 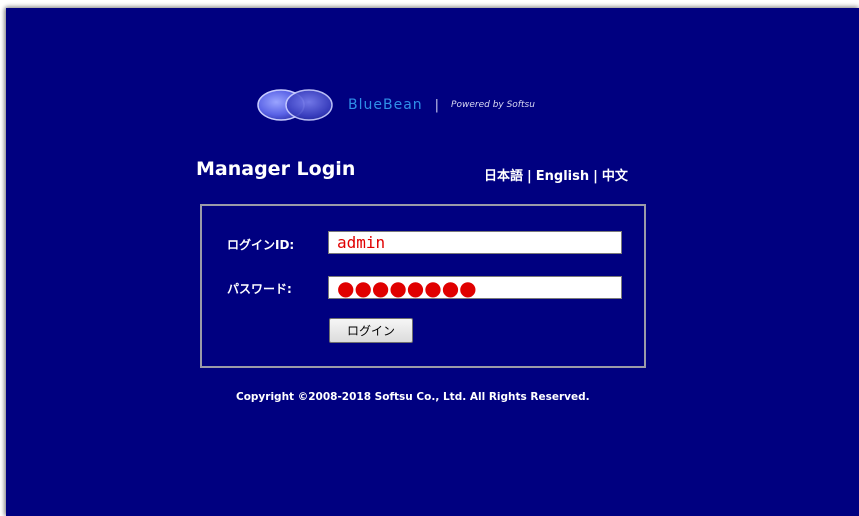 What do you see at coordinates (371, 330) in the screenshot?
I see `login-button: ログイン` at bounding box center [371, 330].